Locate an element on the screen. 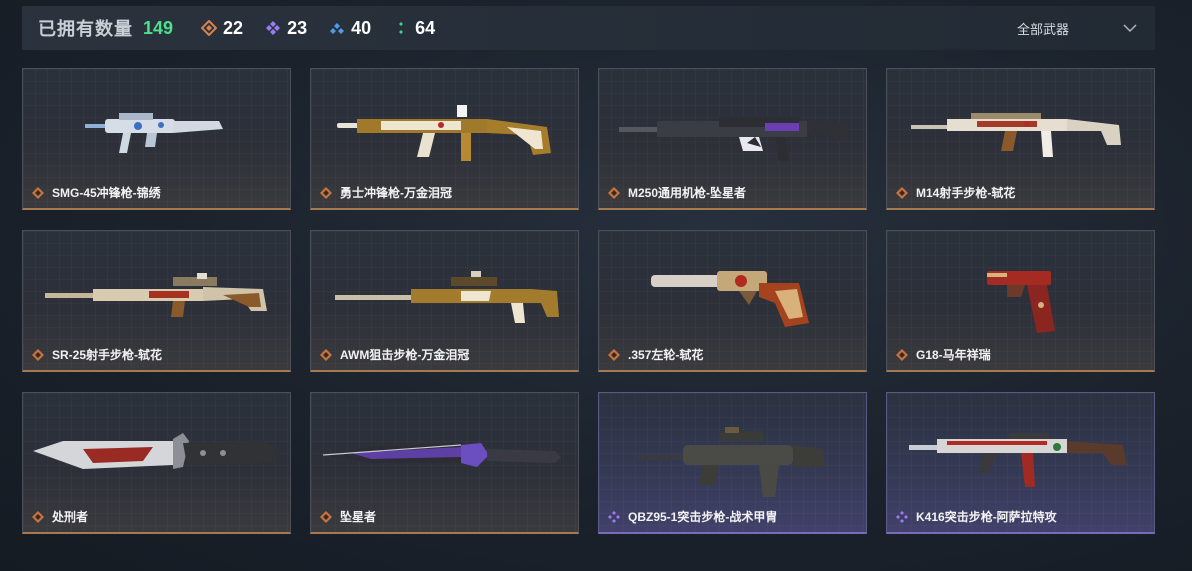 The height and width of the screenshot is (571, 1192). weapon-name: 处刑者 is located at coordinates (70, 517).